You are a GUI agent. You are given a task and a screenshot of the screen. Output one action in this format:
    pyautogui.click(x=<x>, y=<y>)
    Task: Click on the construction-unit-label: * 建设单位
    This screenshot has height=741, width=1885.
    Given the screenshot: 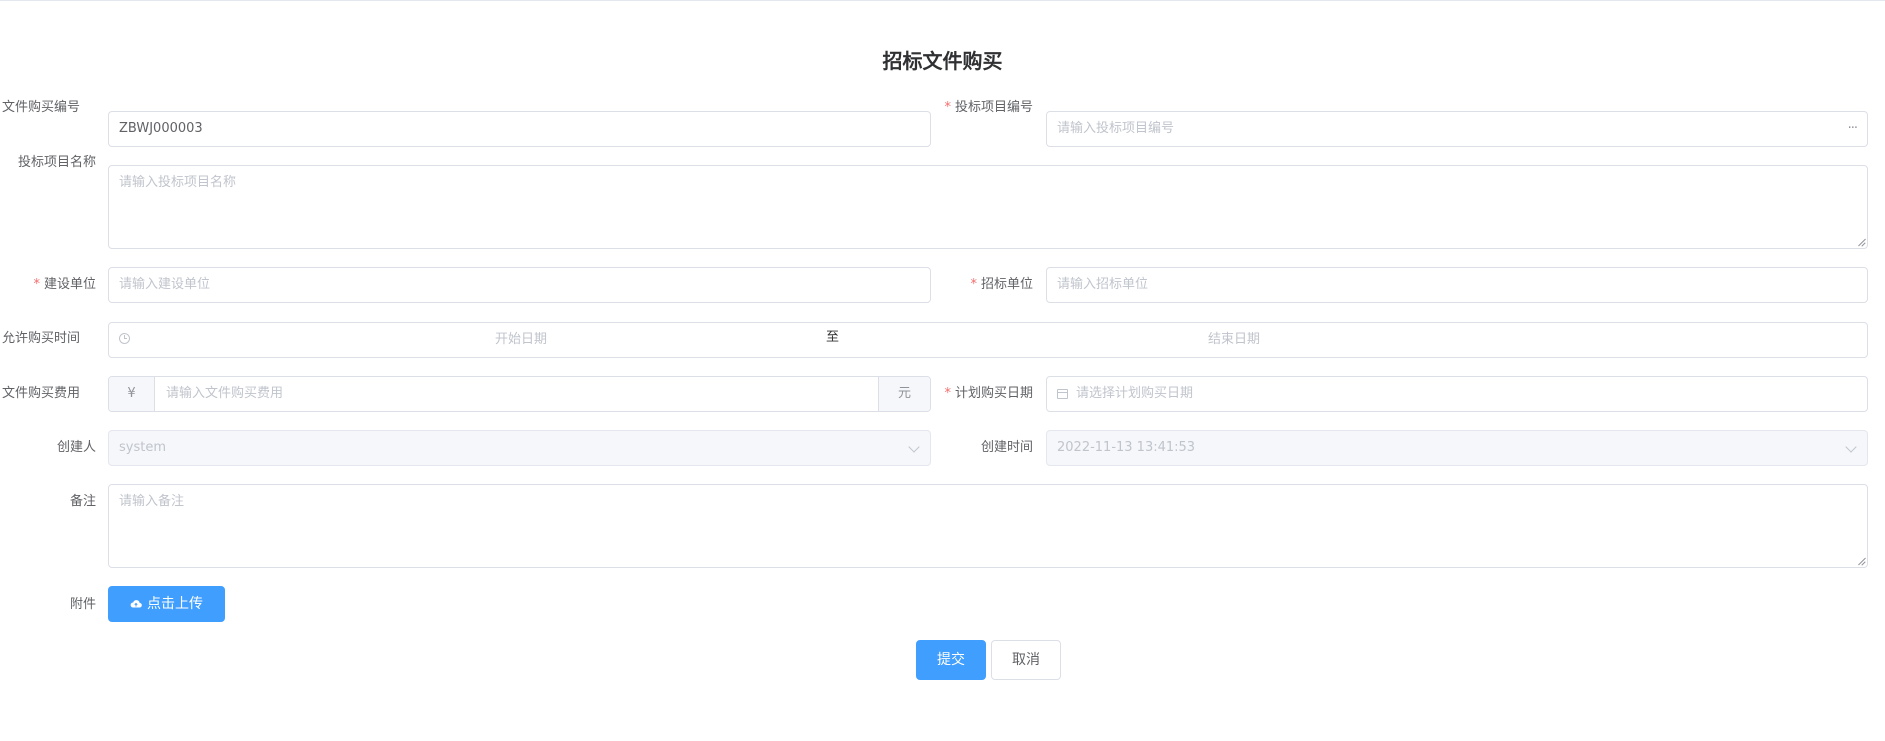 What is the action you would take?
    pyautogui.click(x=64, y=284)
    